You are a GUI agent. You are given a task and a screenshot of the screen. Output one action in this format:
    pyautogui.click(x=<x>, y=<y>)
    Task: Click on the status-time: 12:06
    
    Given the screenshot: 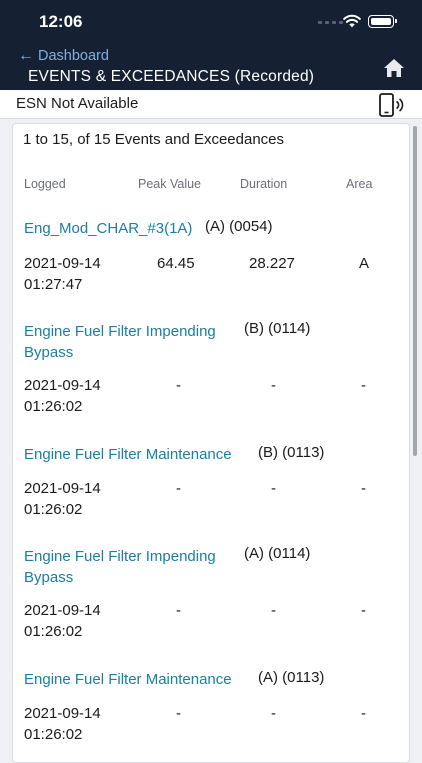 What is the action you would take?
    pyautogui.click(x=61, y=21)
    